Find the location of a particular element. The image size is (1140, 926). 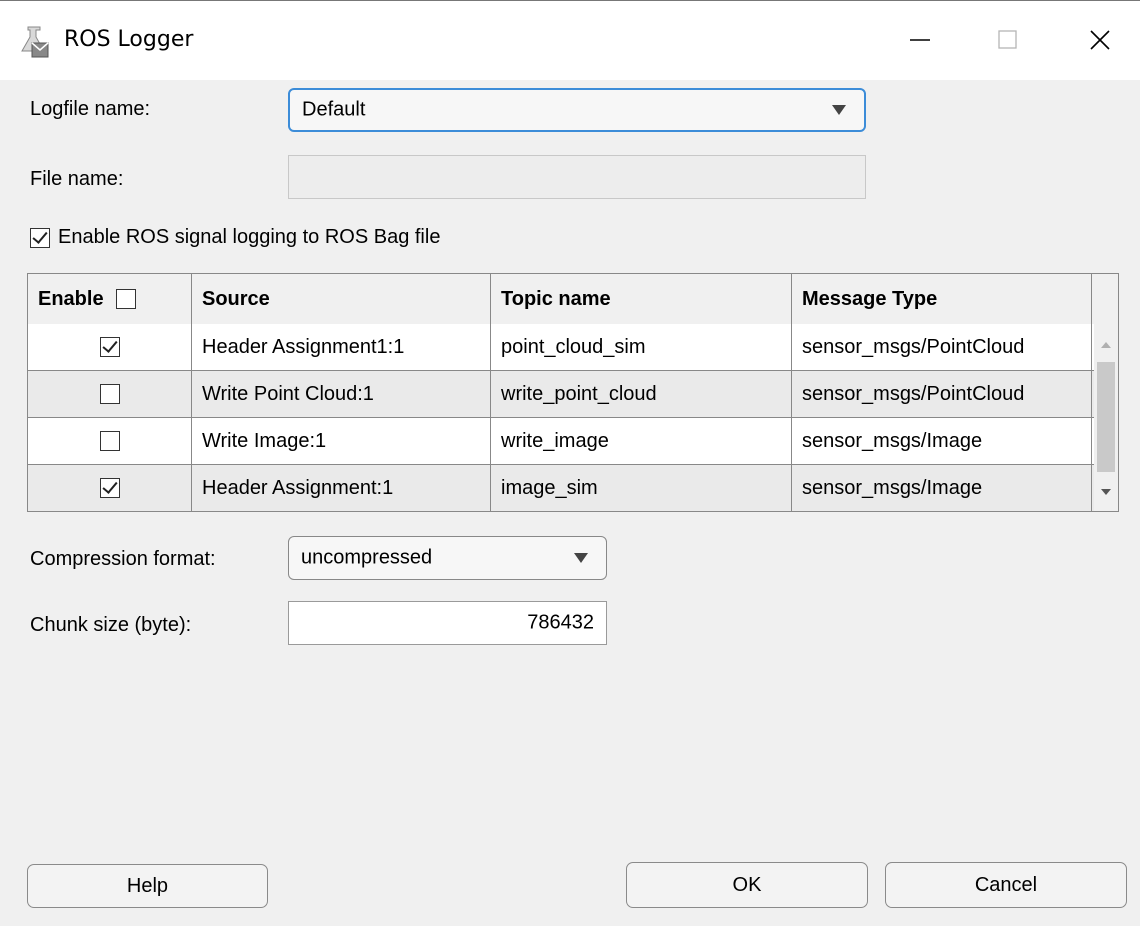

row-source: Header Assignment:1 is located at coordinates (341, 488).